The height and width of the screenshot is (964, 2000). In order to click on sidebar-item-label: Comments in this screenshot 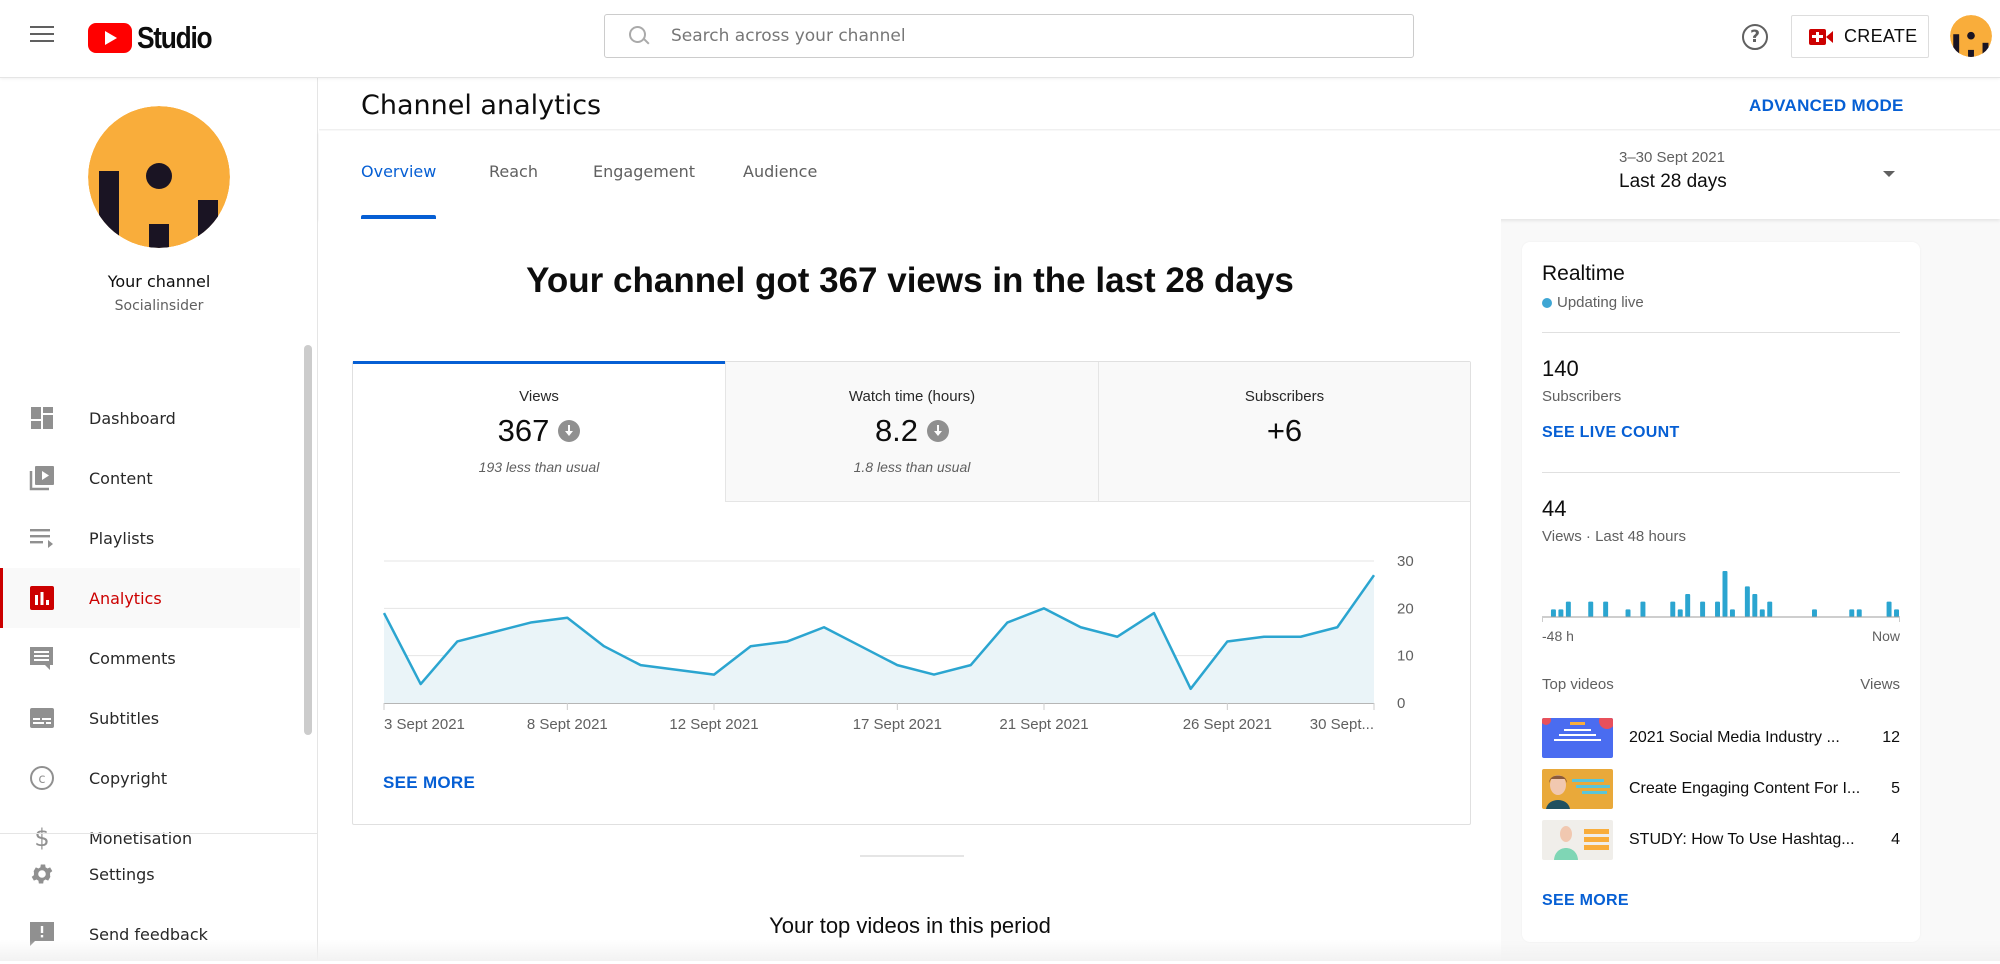, I will do `click(132, 658)`.